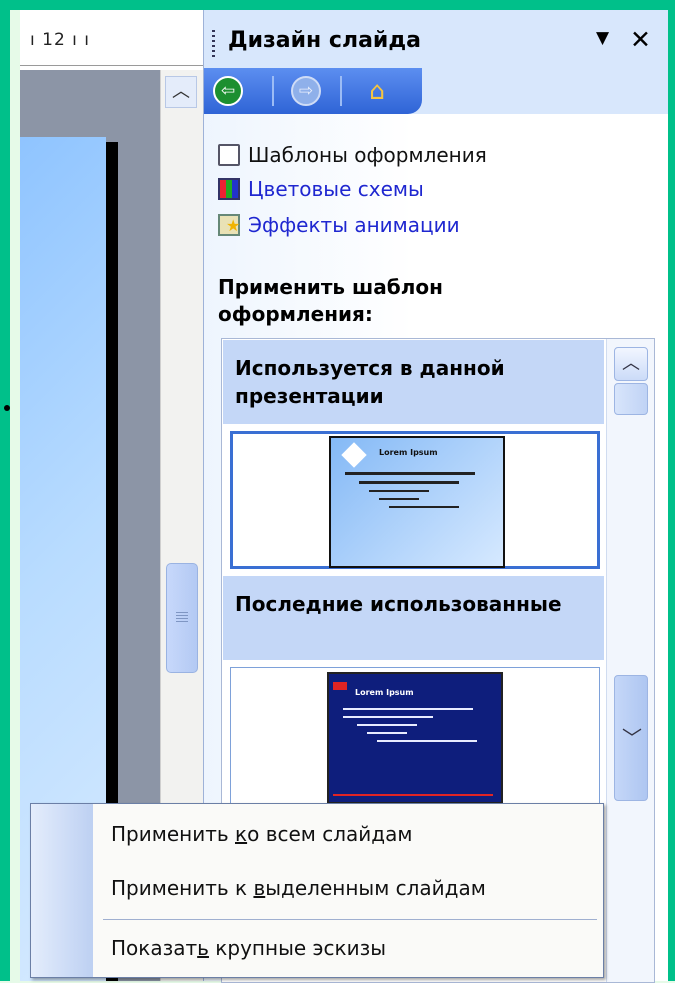 This screenshot has width=675, height=983. Describe the element at coordinates (248, 948) in the screenshot. I see `menu-item-large-thumbnails: Показать крупные эскизы` at that location.